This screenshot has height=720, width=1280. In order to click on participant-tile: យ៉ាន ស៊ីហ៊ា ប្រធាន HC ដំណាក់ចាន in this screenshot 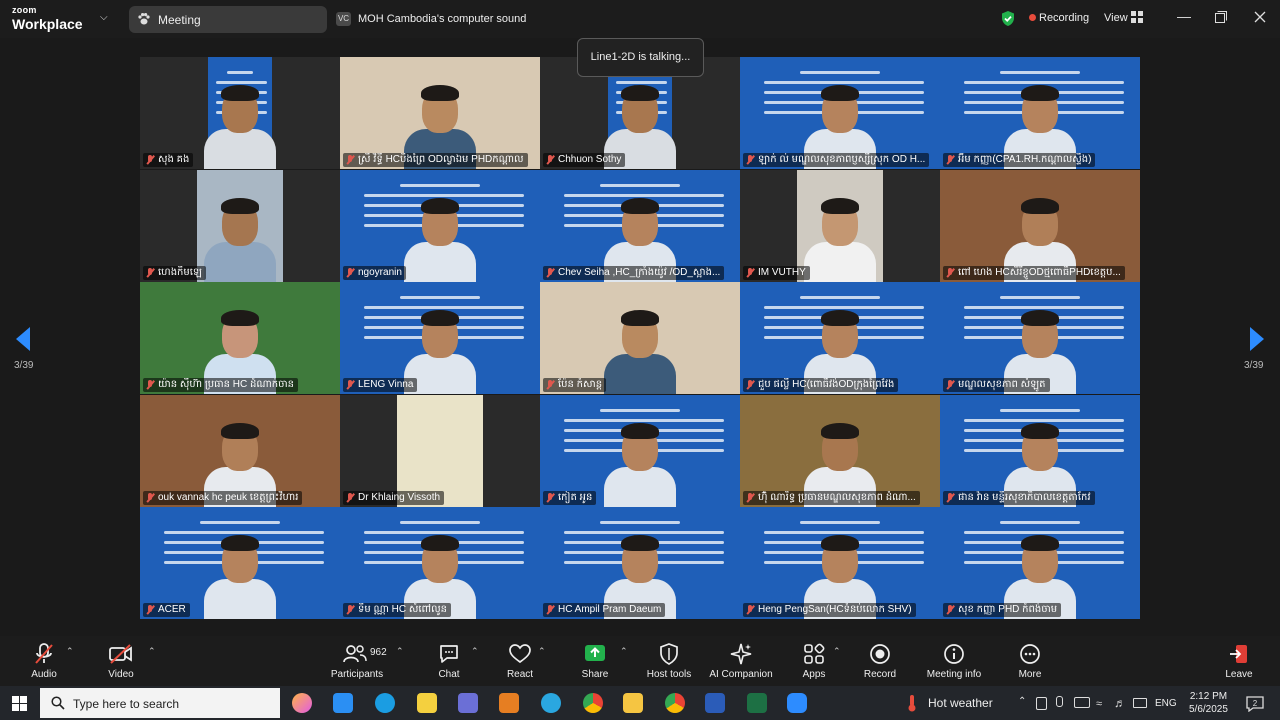, I will do `click(240, 338)`.